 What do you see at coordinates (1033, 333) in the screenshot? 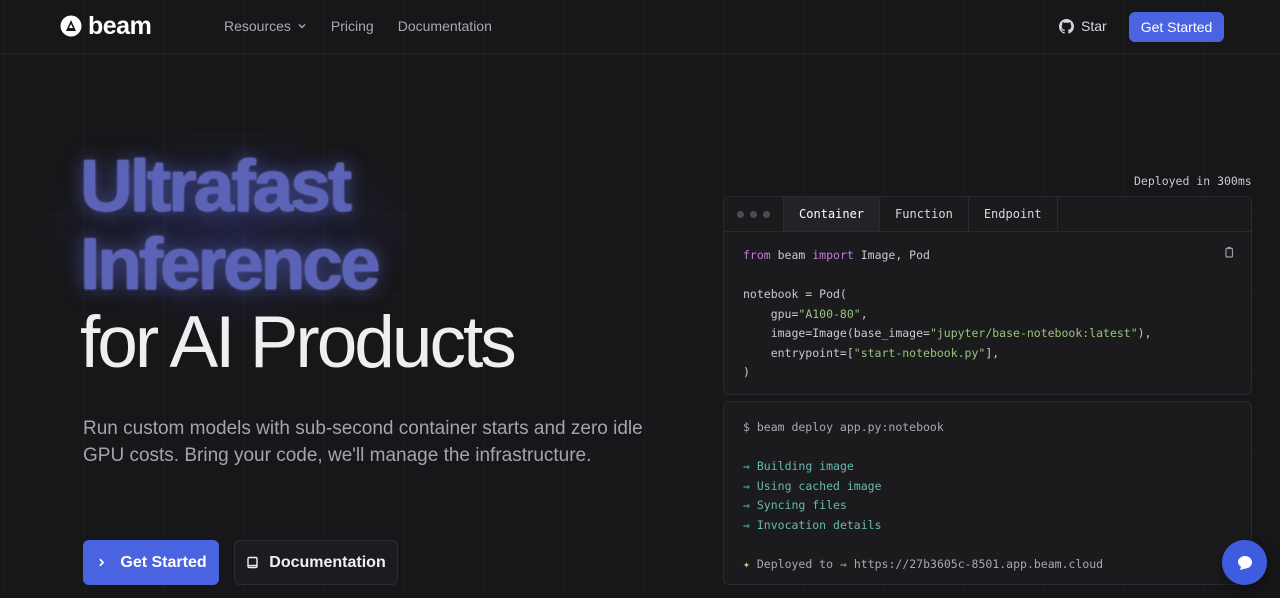
I see `code-string: "jupyter/base-notebook:latest"` at bounding box center [1033, 333].